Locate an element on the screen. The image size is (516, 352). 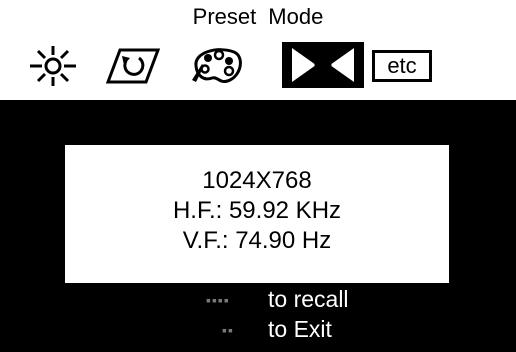
menu-title: Preset Mode is located at coordinates (258, 17).